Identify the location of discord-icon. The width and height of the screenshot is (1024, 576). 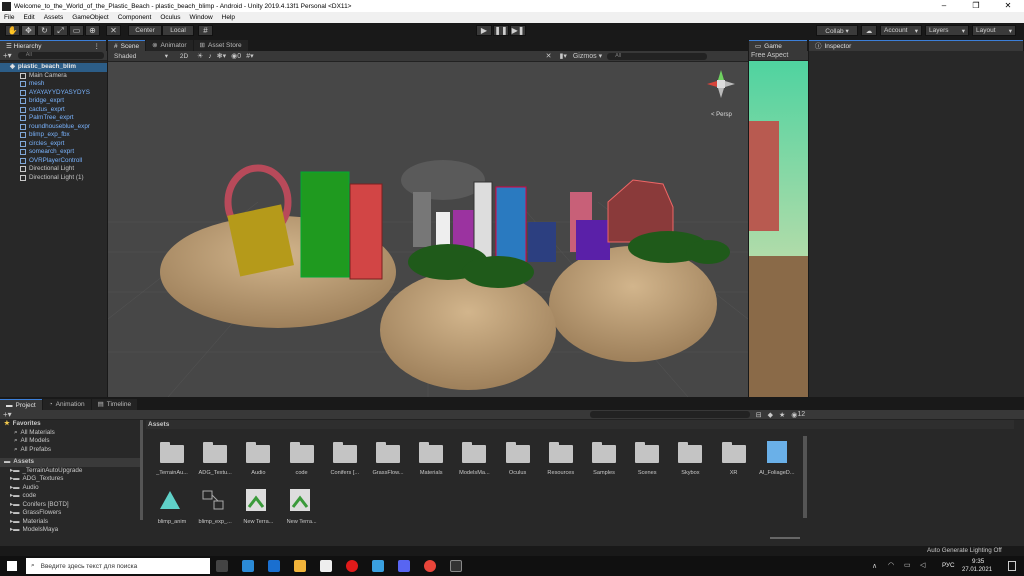
(404, 566).